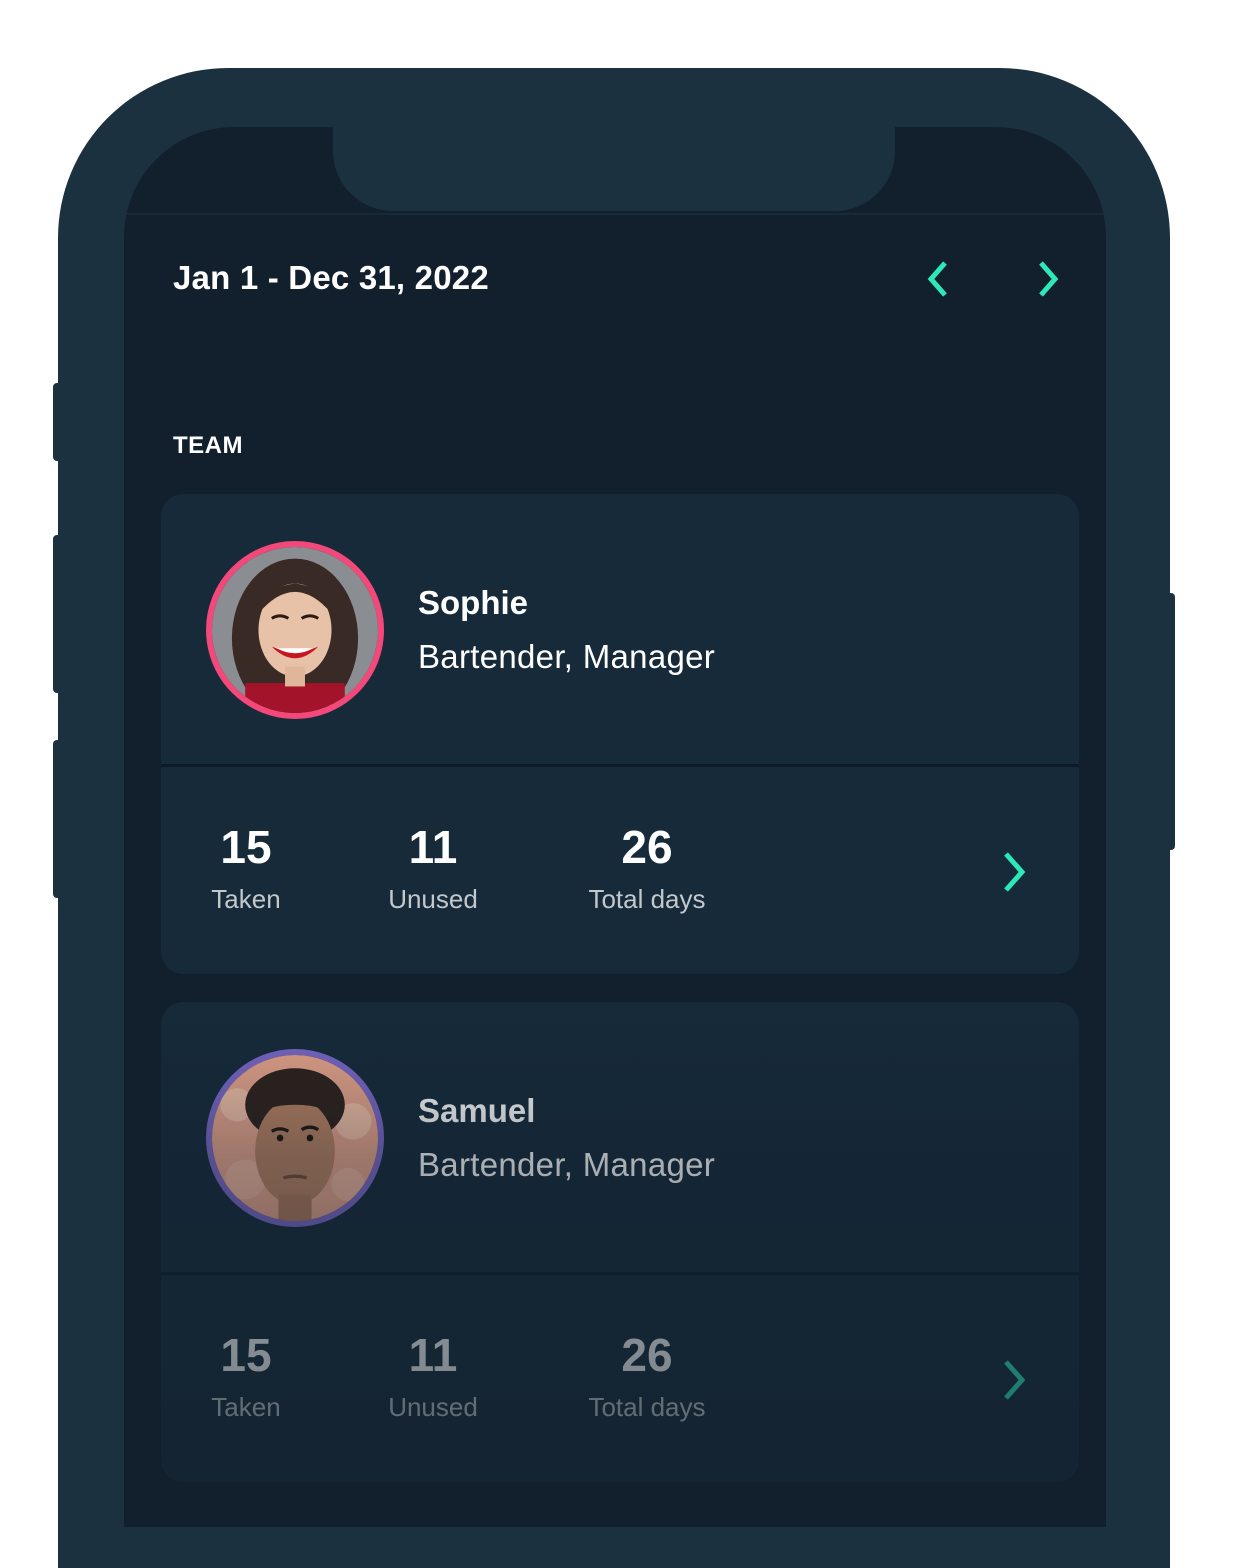  Describe the element at coordinates (477, 1110) in the screenshot. I see `member-name: Samuel` at that location.